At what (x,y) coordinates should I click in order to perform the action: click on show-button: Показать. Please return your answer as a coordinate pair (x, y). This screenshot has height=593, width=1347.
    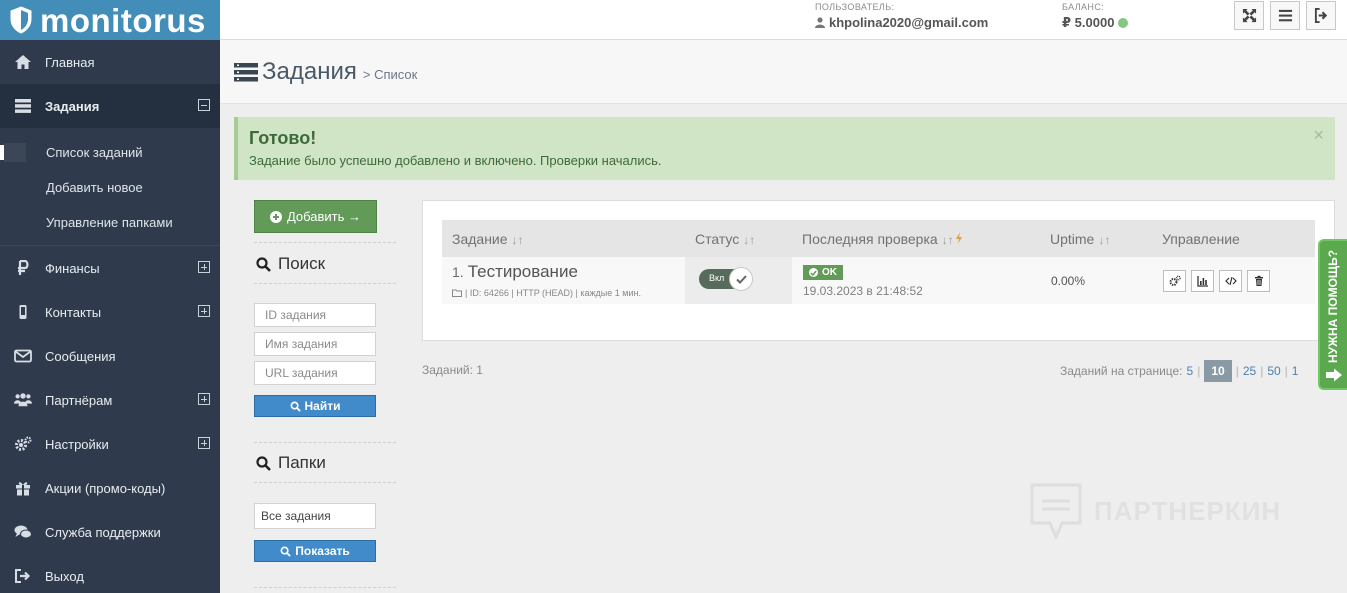
    Looking at the image, I should click on (315, 551).